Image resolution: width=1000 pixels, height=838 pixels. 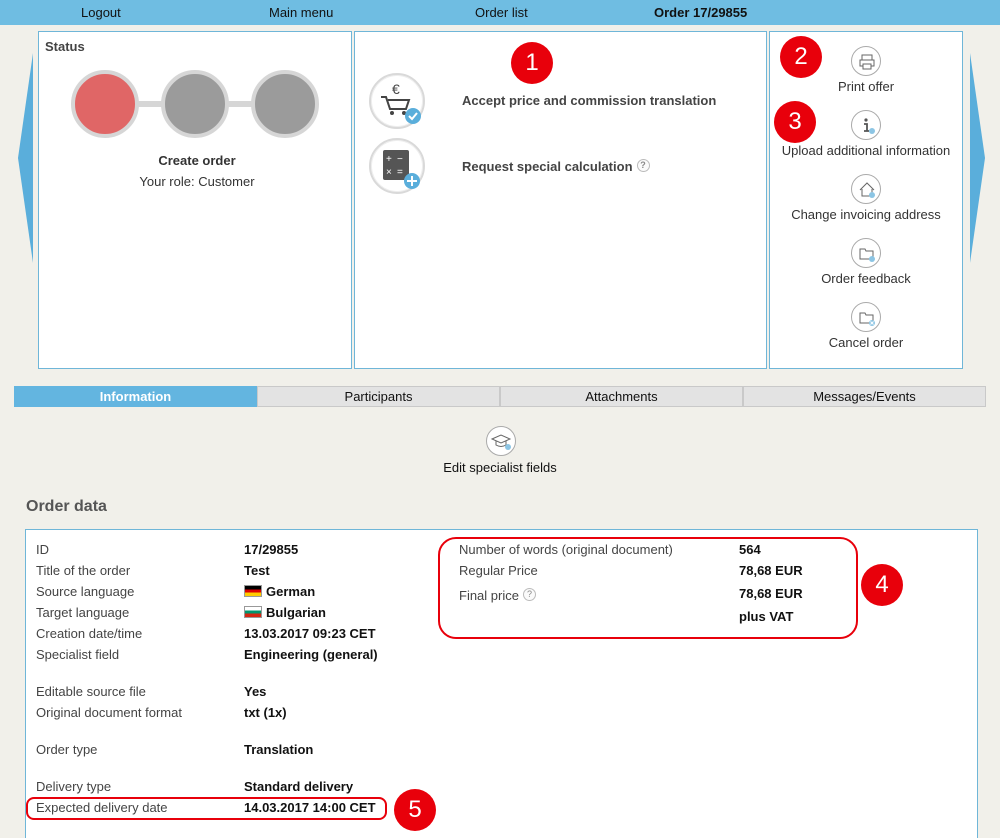 What do you see at coordinates (500, 467) in the screenshot?
I see `edit-specialist-fields-button: Edit specialist fields` at bounding box center [500, 467].